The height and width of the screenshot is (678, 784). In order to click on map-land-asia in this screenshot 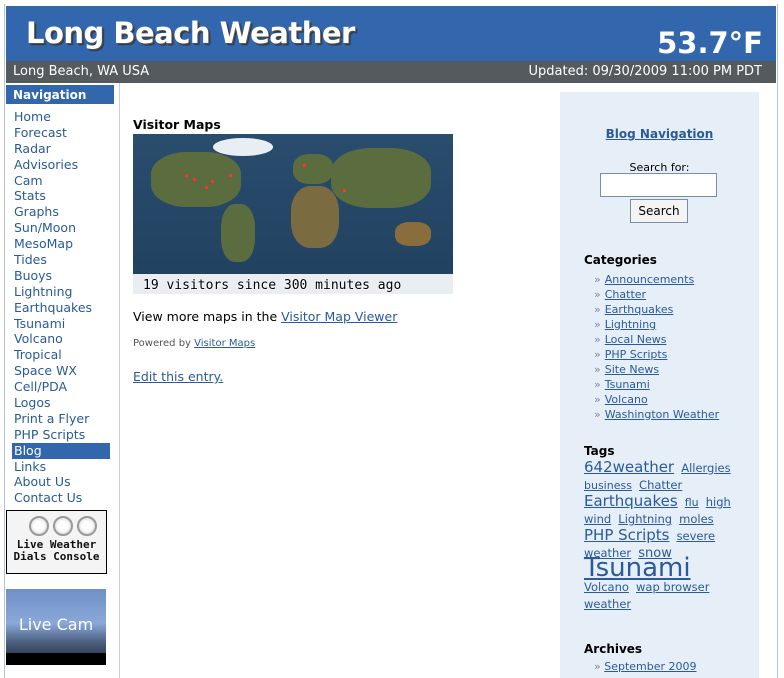, I will do `click(381, 178)`.